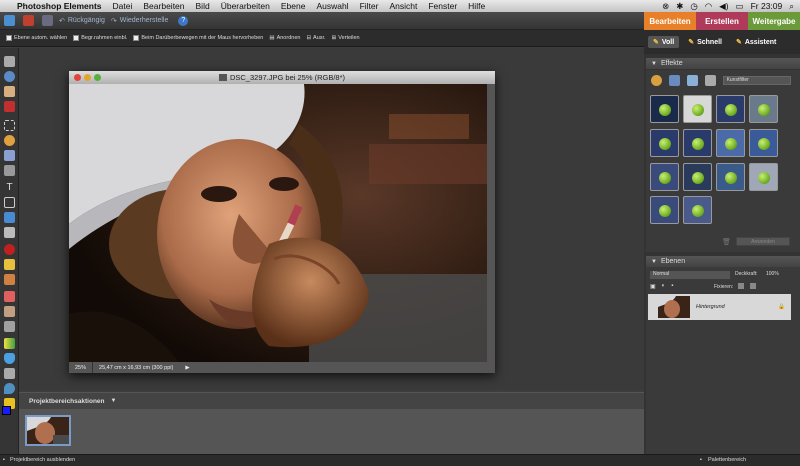  Describe the element at coordinates (9, 264) in the screenshot. I see `spot-healing-tool-icon` at that location.